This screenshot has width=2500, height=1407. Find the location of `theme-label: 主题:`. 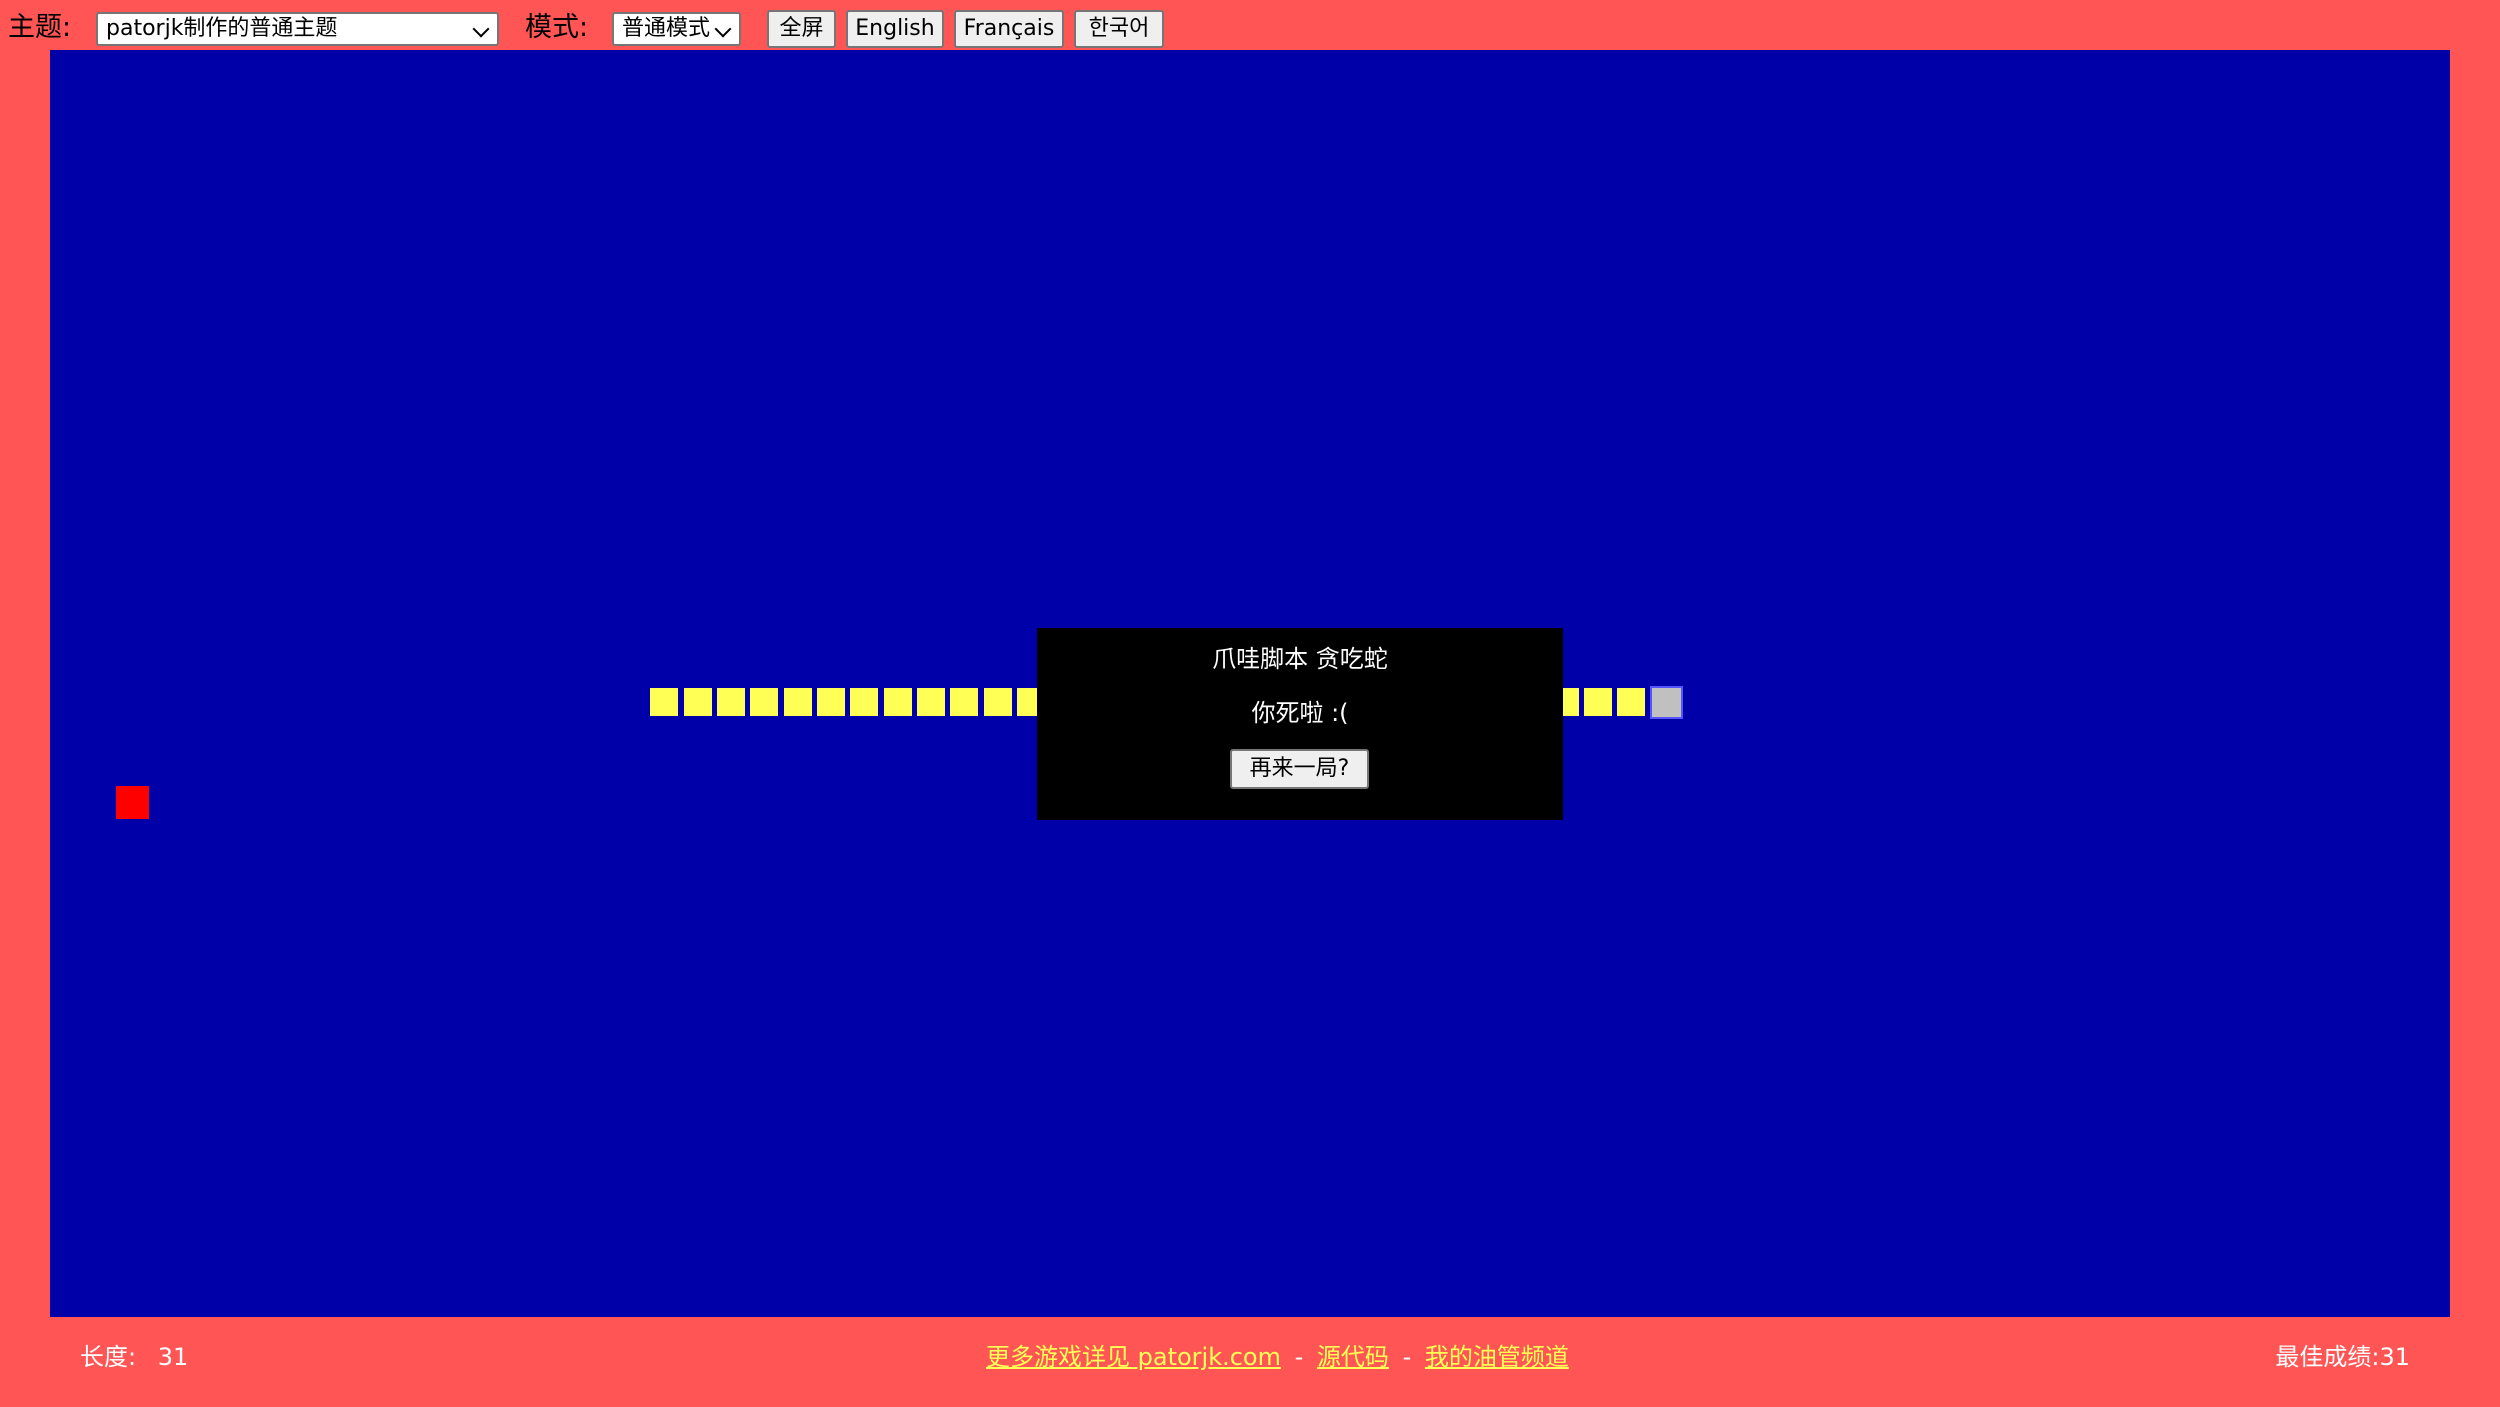

theme-label: 主题: is located at coordinates (40, 27).